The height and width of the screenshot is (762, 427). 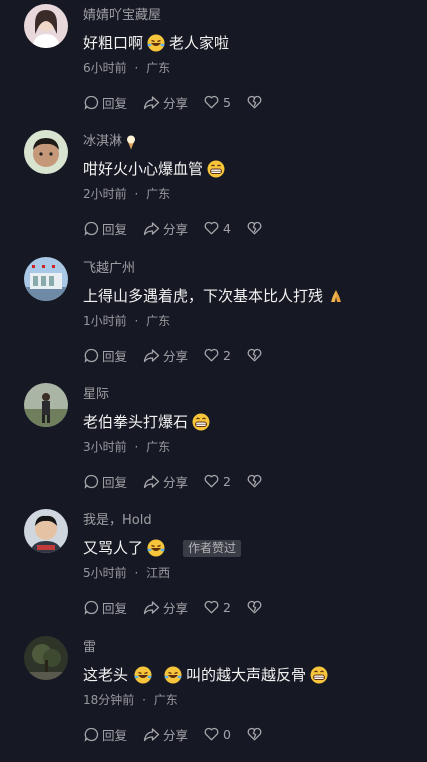 What do you see at coordinates (203, 296) in the screenshot?
I see `comment-text-part: 上得山多遇着虎，下次基本比人打残` at bounding box center [203, 296].